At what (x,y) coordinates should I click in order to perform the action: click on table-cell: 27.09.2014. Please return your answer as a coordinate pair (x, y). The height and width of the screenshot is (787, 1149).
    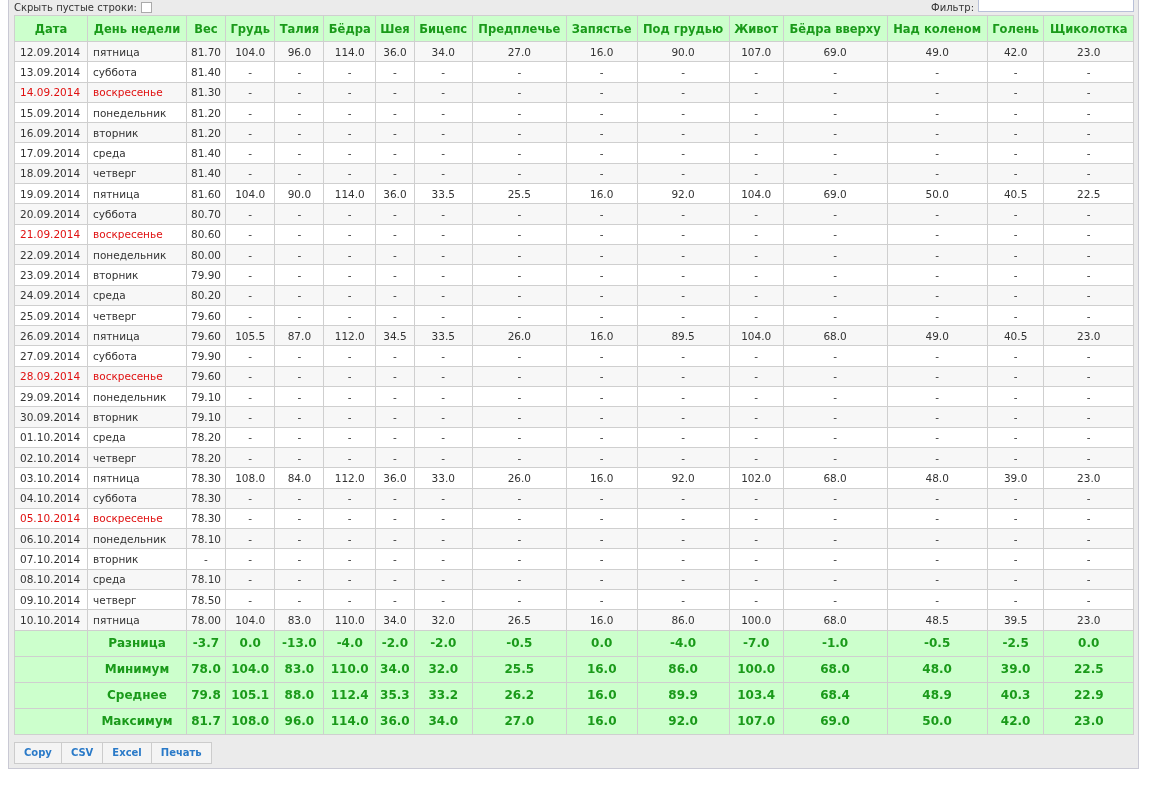
    Looking at the image, I should click on (51, 356).